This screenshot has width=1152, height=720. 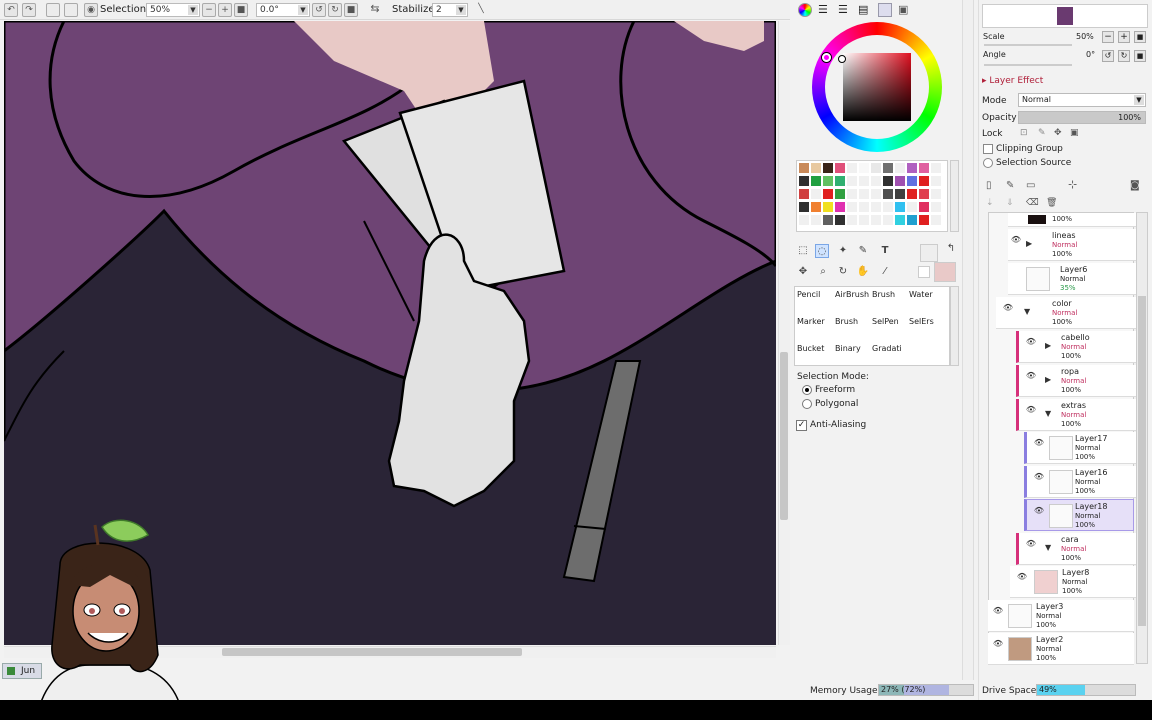 What do you see at coordinates (1072, 245) in the screenshot?
I see `layer-item-lineas: 👁 ▶ lineas Normal 100%` at bounding box center [1072, 245].